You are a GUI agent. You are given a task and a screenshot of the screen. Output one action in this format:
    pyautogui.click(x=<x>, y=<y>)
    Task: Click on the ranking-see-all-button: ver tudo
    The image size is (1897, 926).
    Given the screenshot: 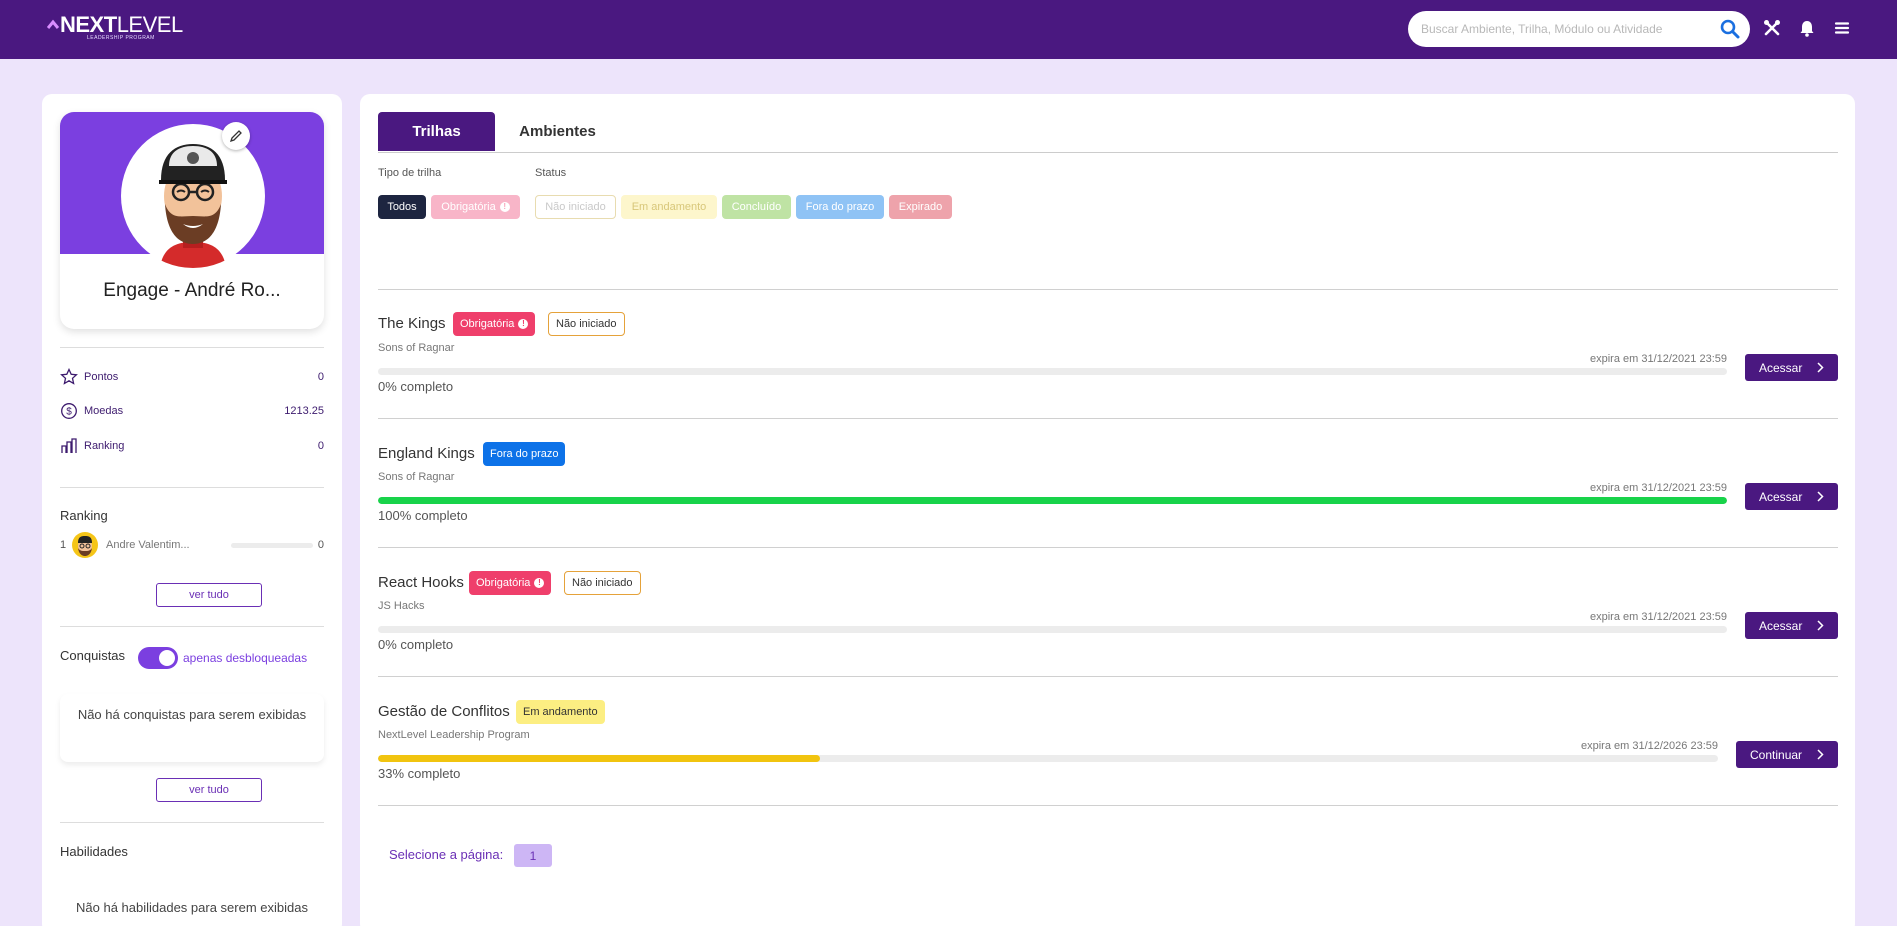 What is the action you would take?
    pyautogui.click(x=209, y=595)
    